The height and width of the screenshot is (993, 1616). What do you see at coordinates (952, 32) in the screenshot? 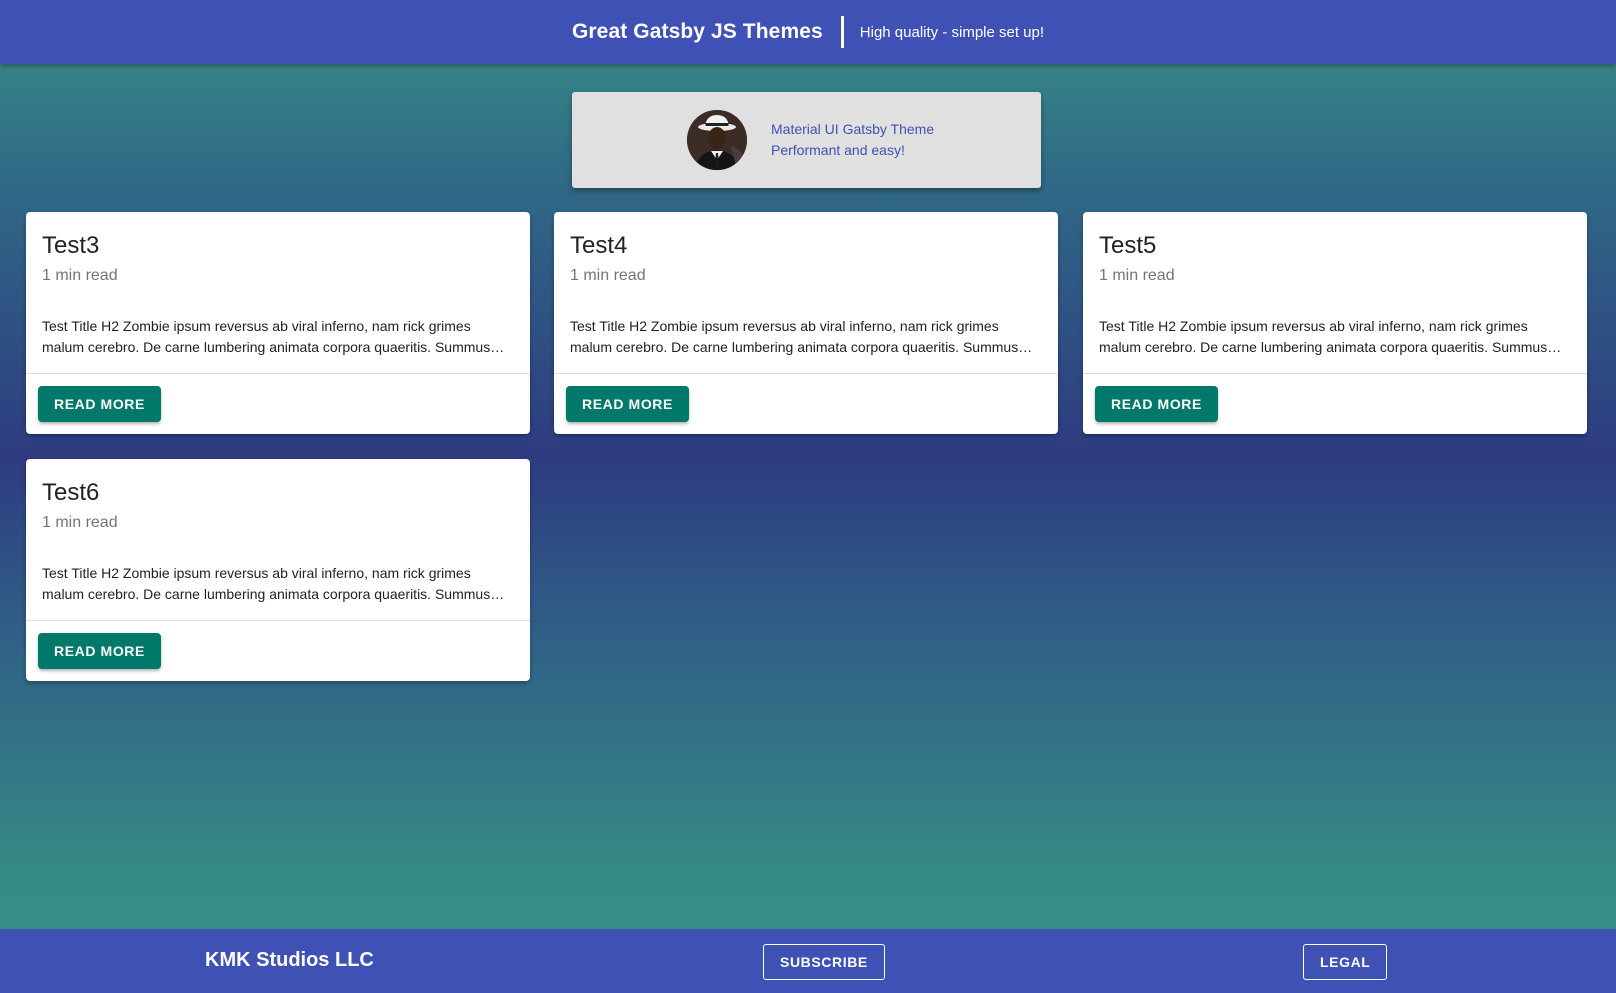
I see `site-tagline: High quality - simple set up!` at bounding box center [952, 32].